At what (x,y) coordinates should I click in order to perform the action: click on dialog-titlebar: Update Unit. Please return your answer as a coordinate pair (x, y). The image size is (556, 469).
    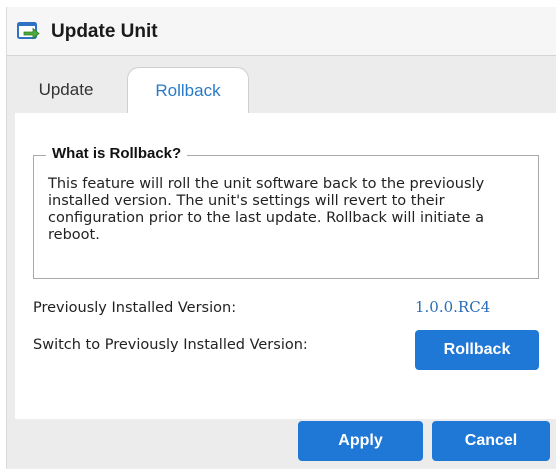
    Looking at the image, I should click on (281, 31).